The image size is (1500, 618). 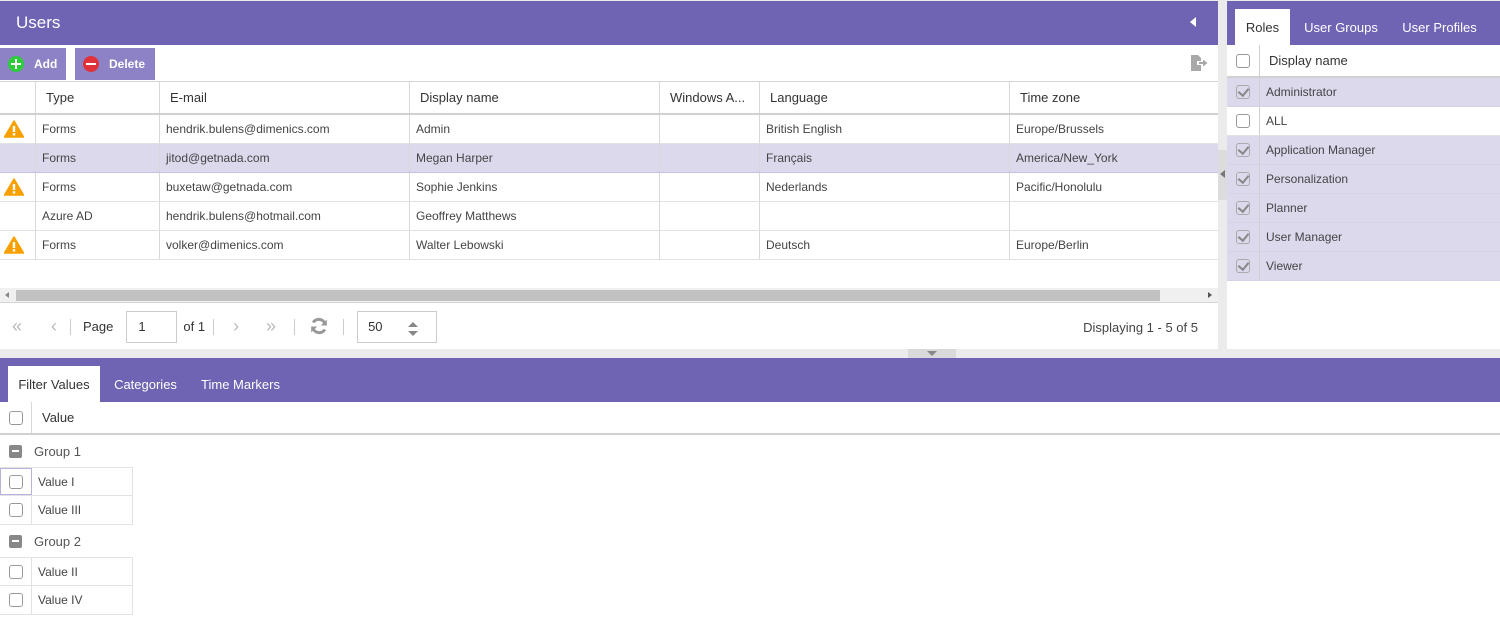 I want to click on column-header-status, so click(x=18, y=97).